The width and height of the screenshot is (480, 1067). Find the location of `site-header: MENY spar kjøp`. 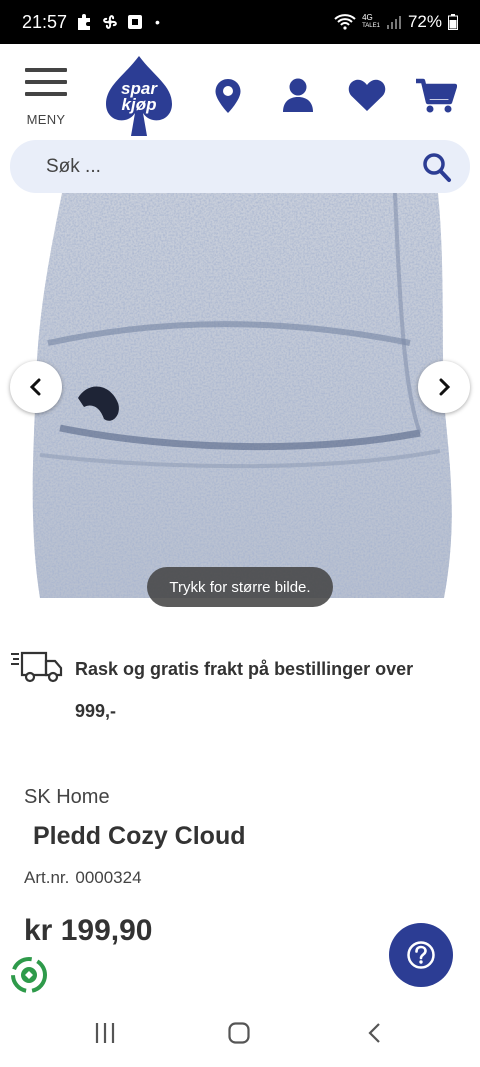

site-header: MENY spar kjøp is located at coordinates (240, 92).